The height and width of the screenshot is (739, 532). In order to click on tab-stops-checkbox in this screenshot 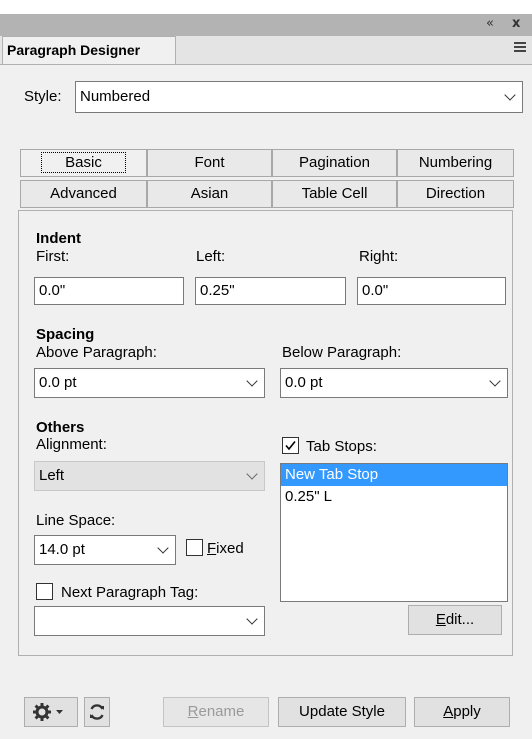, I will do `click(290, 445)`.